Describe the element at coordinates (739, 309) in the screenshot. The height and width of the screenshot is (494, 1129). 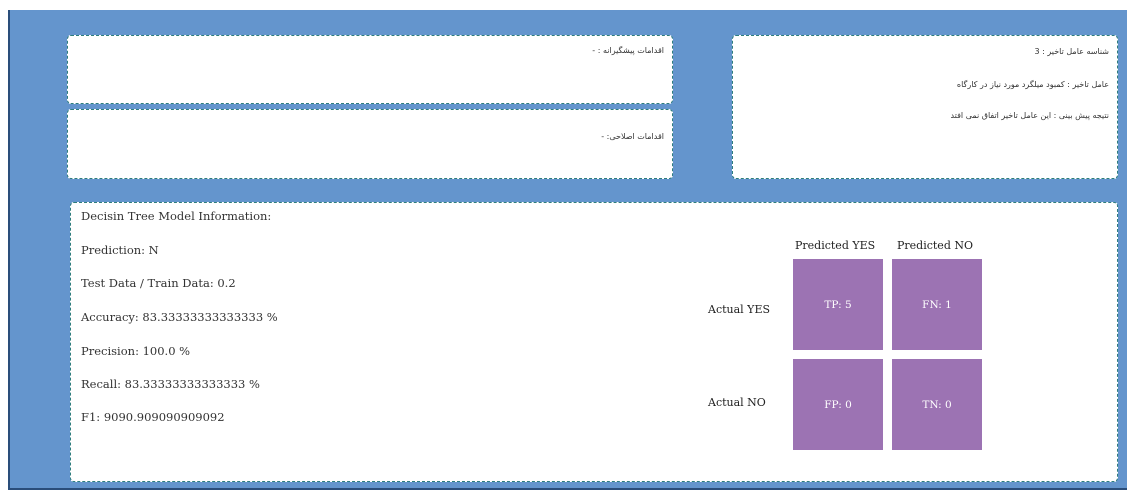
I see `row-actual-yes: Actual YES` at that location.